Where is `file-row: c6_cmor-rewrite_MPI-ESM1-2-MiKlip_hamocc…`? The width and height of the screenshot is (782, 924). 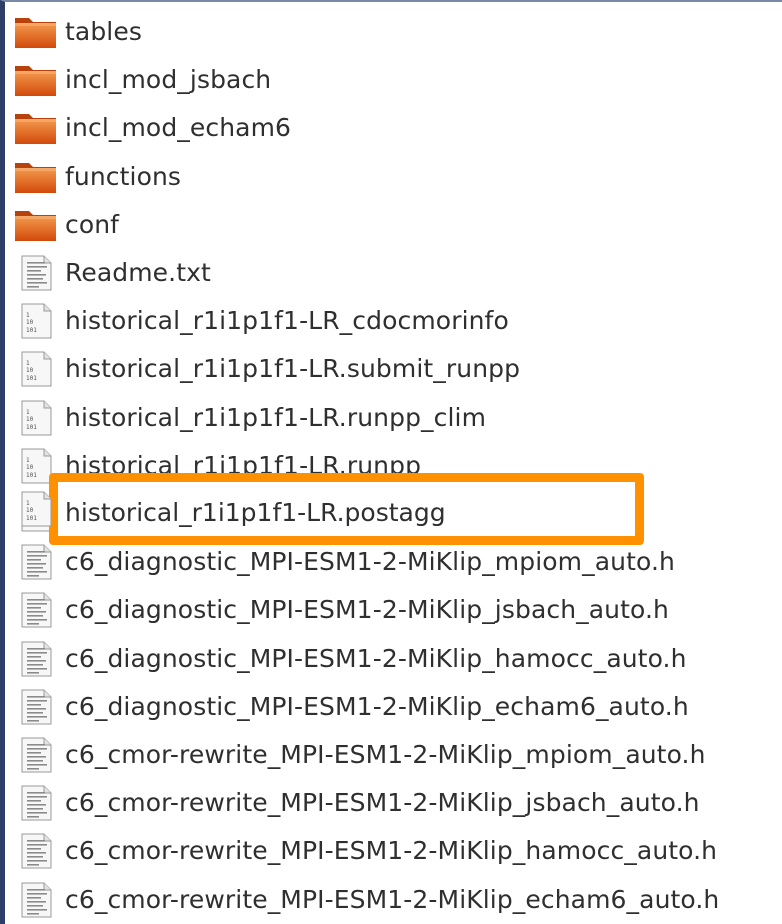
file-row: c6_cmor-rewrite_MPI-ESM1-2-MiKlip_hamocc… is located at coordinates (391, 851).